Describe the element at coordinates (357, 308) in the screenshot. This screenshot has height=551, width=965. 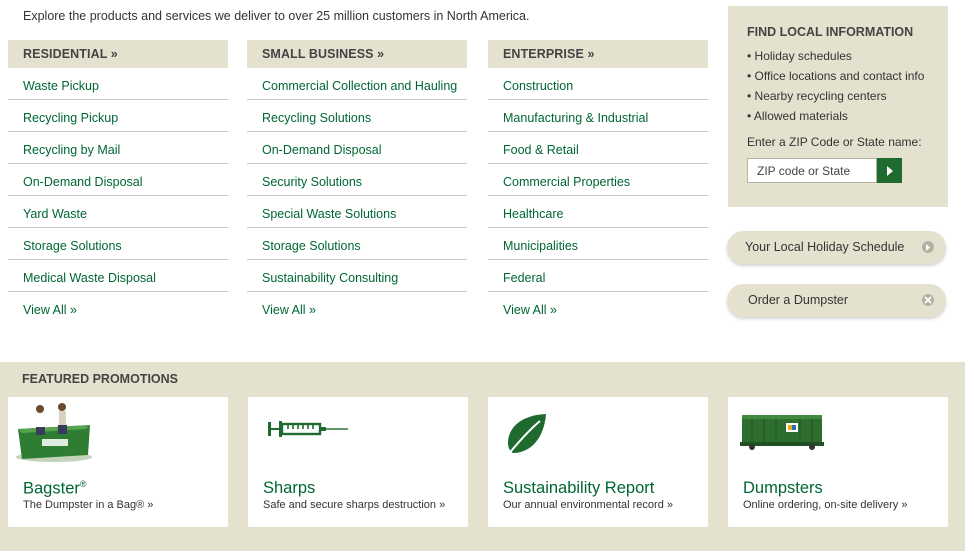
I see `small-business-view-all-link: View All »` at that location.